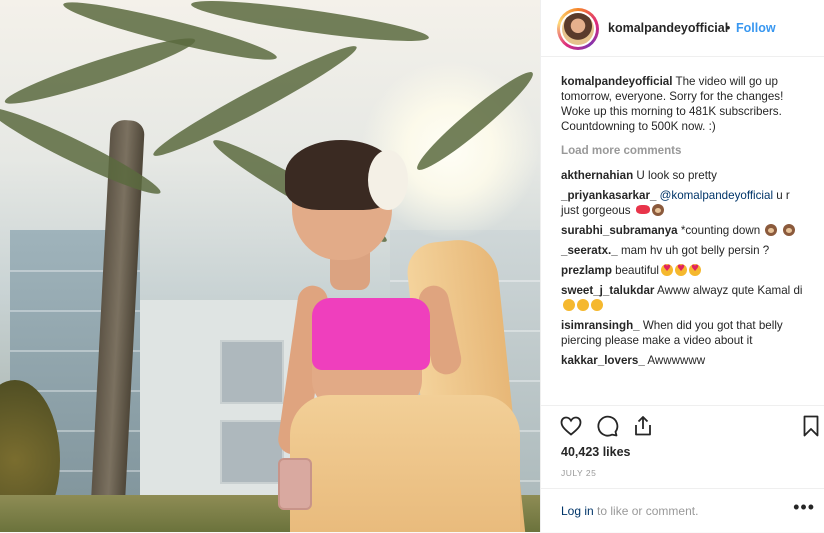  Describe the element at coordinates (676, 175) in the screenshot. I see `comment-text: U look so pretty` at that location.